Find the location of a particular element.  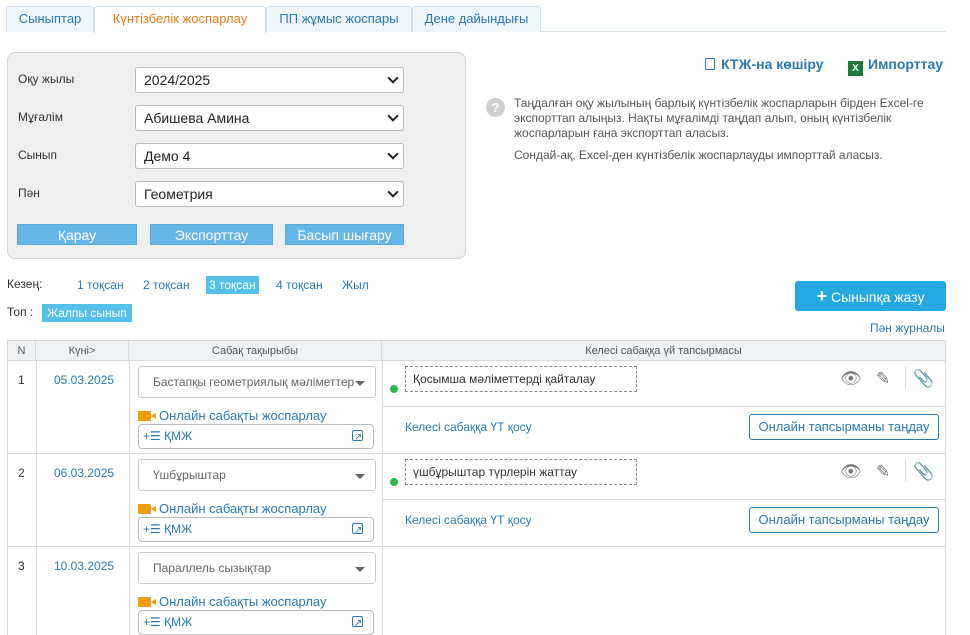

tab-calendar-planning: Күнтізбелік жоспарлау is located at coordinates (180, 19).